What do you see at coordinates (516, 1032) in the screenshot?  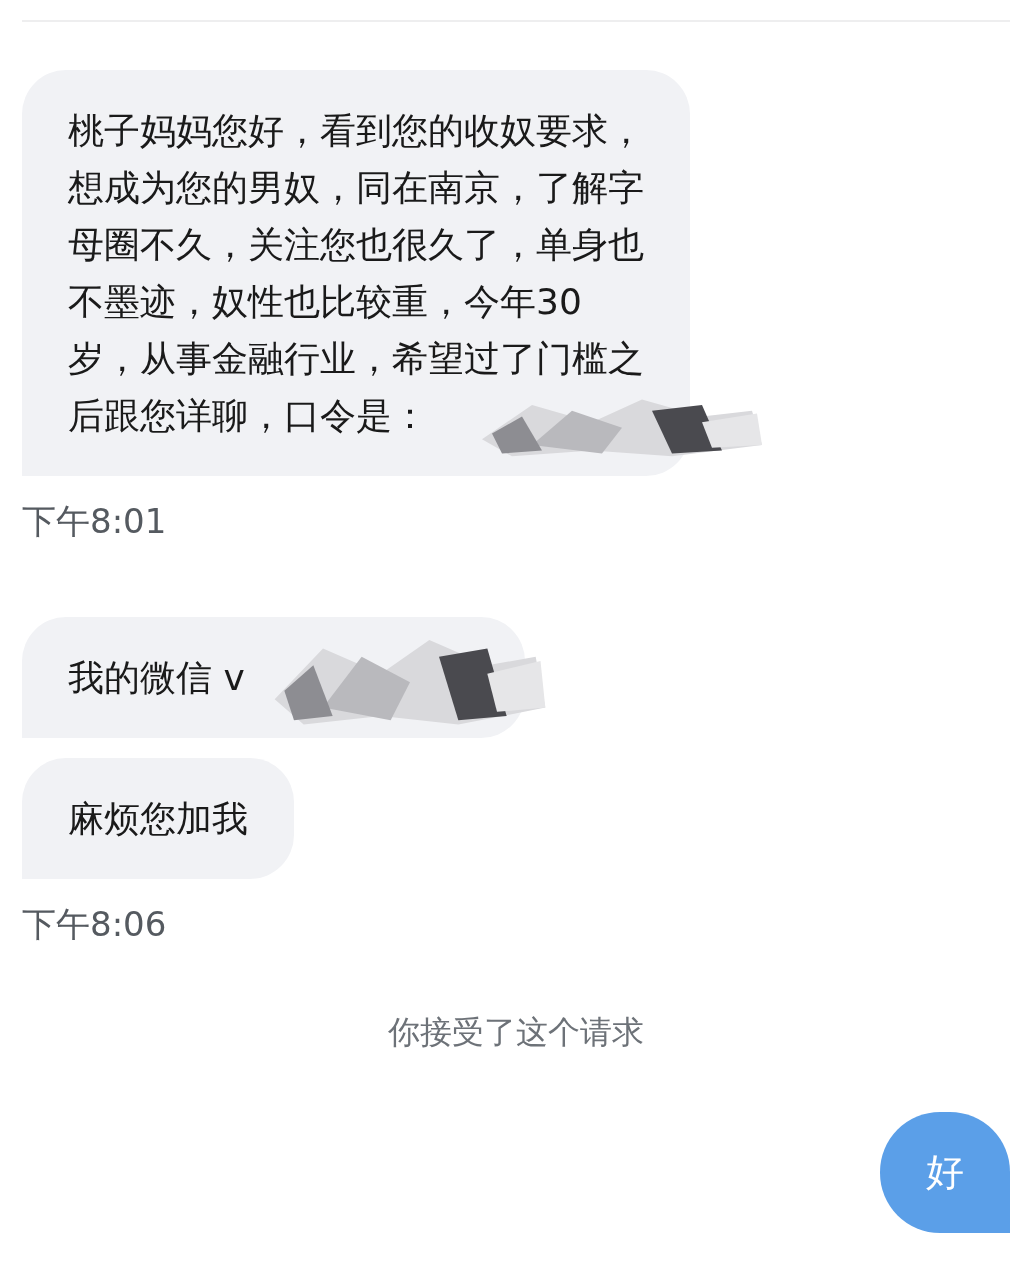 I see `system-message: 你接受了这个请求` at bounding box center [516, 1032].